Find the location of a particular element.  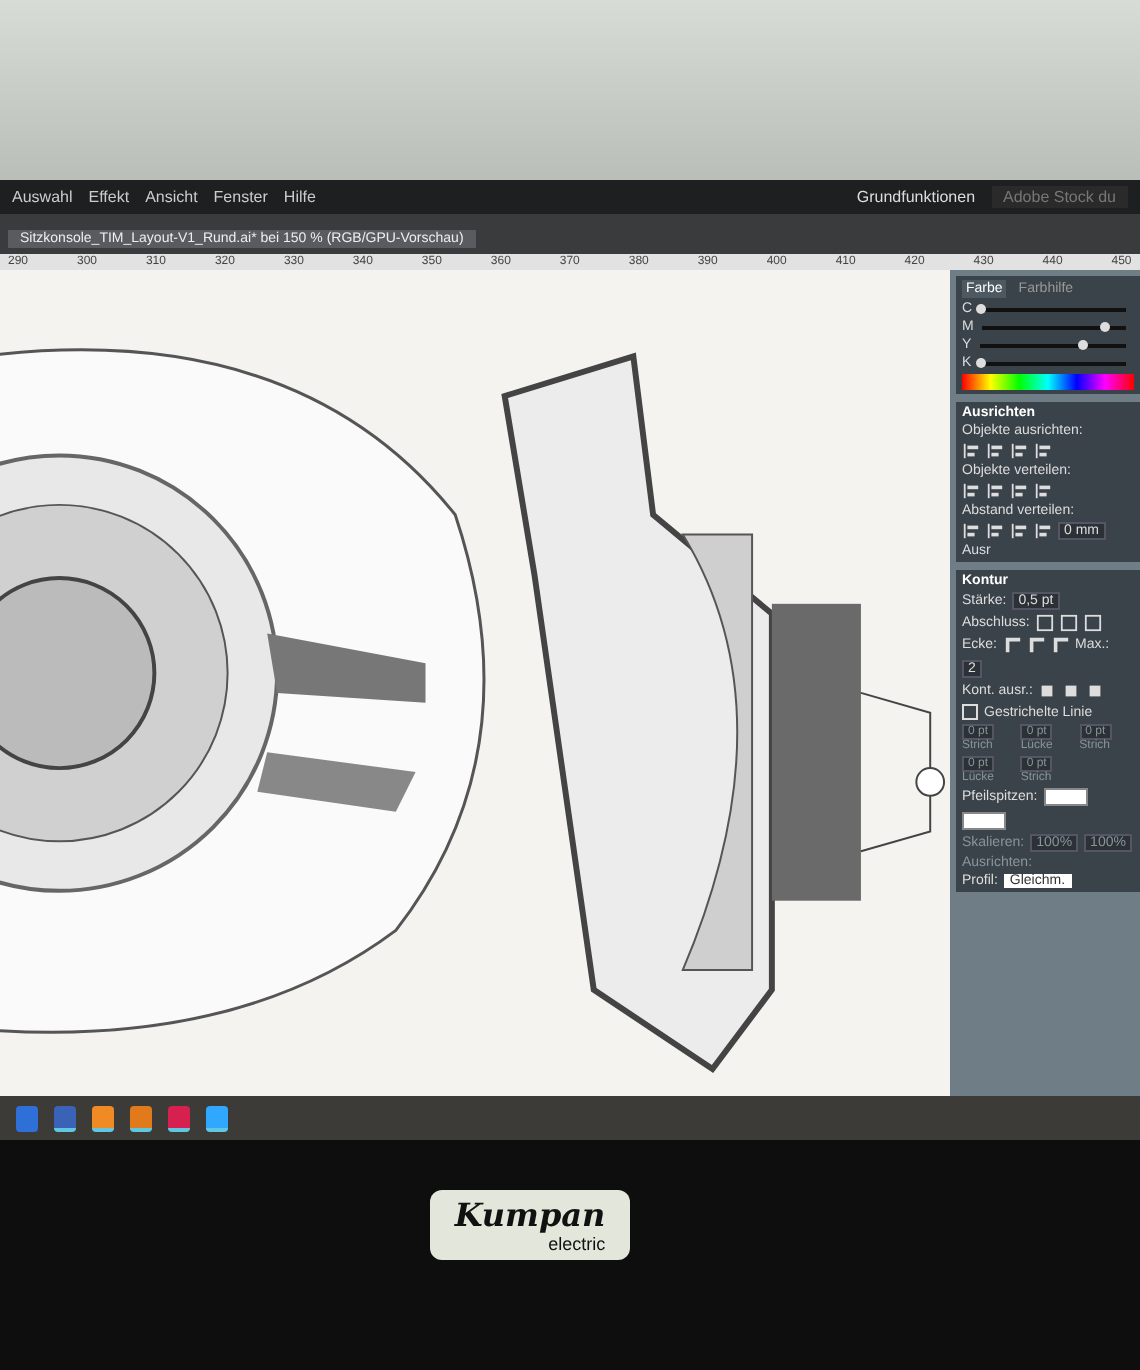

workspace-switcher: Grundfunktionen is located at coordinates (916, 197).